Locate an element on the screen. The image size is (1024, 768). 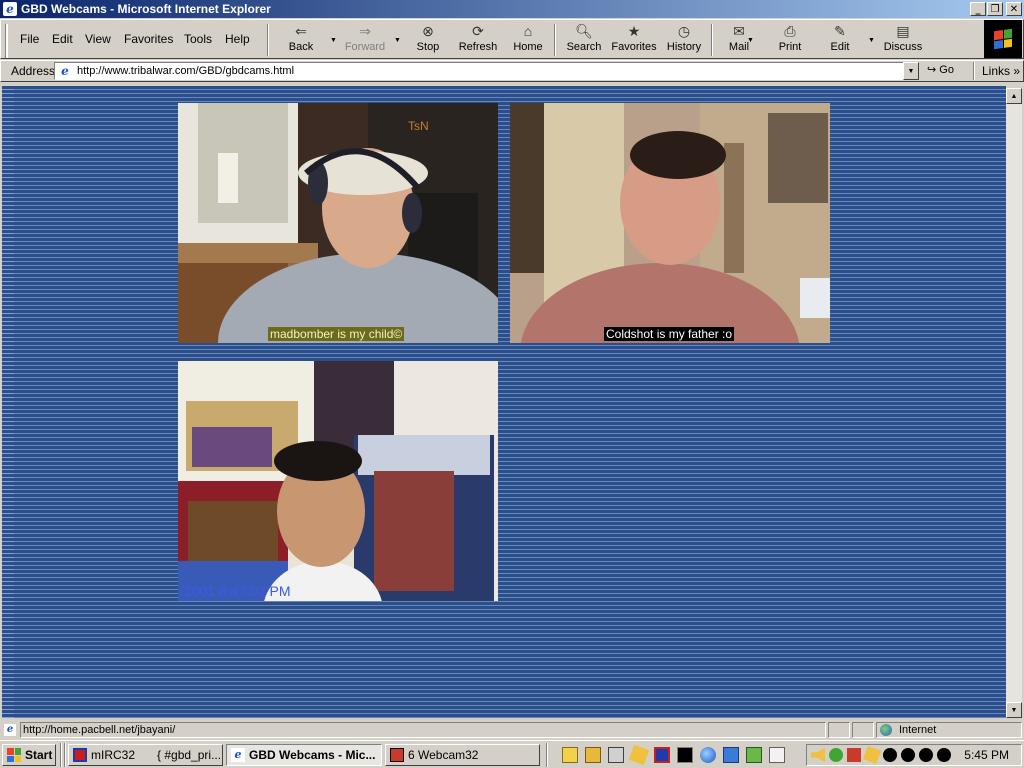
next-track-icon is located at coordinates (944, 755).